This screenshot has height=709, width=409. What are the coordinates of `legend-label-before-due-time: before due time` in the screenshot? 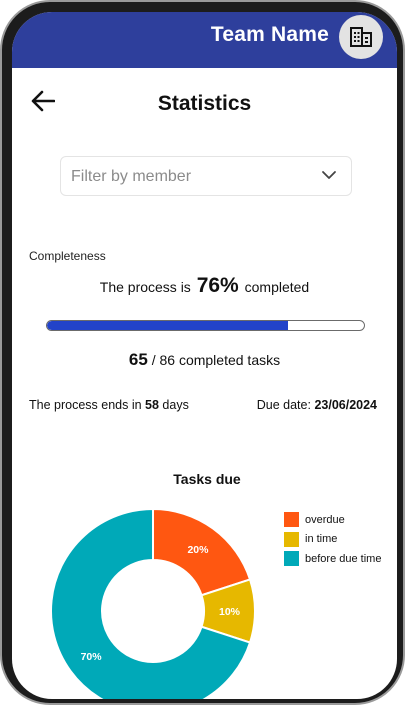 It's located at (343, 558).